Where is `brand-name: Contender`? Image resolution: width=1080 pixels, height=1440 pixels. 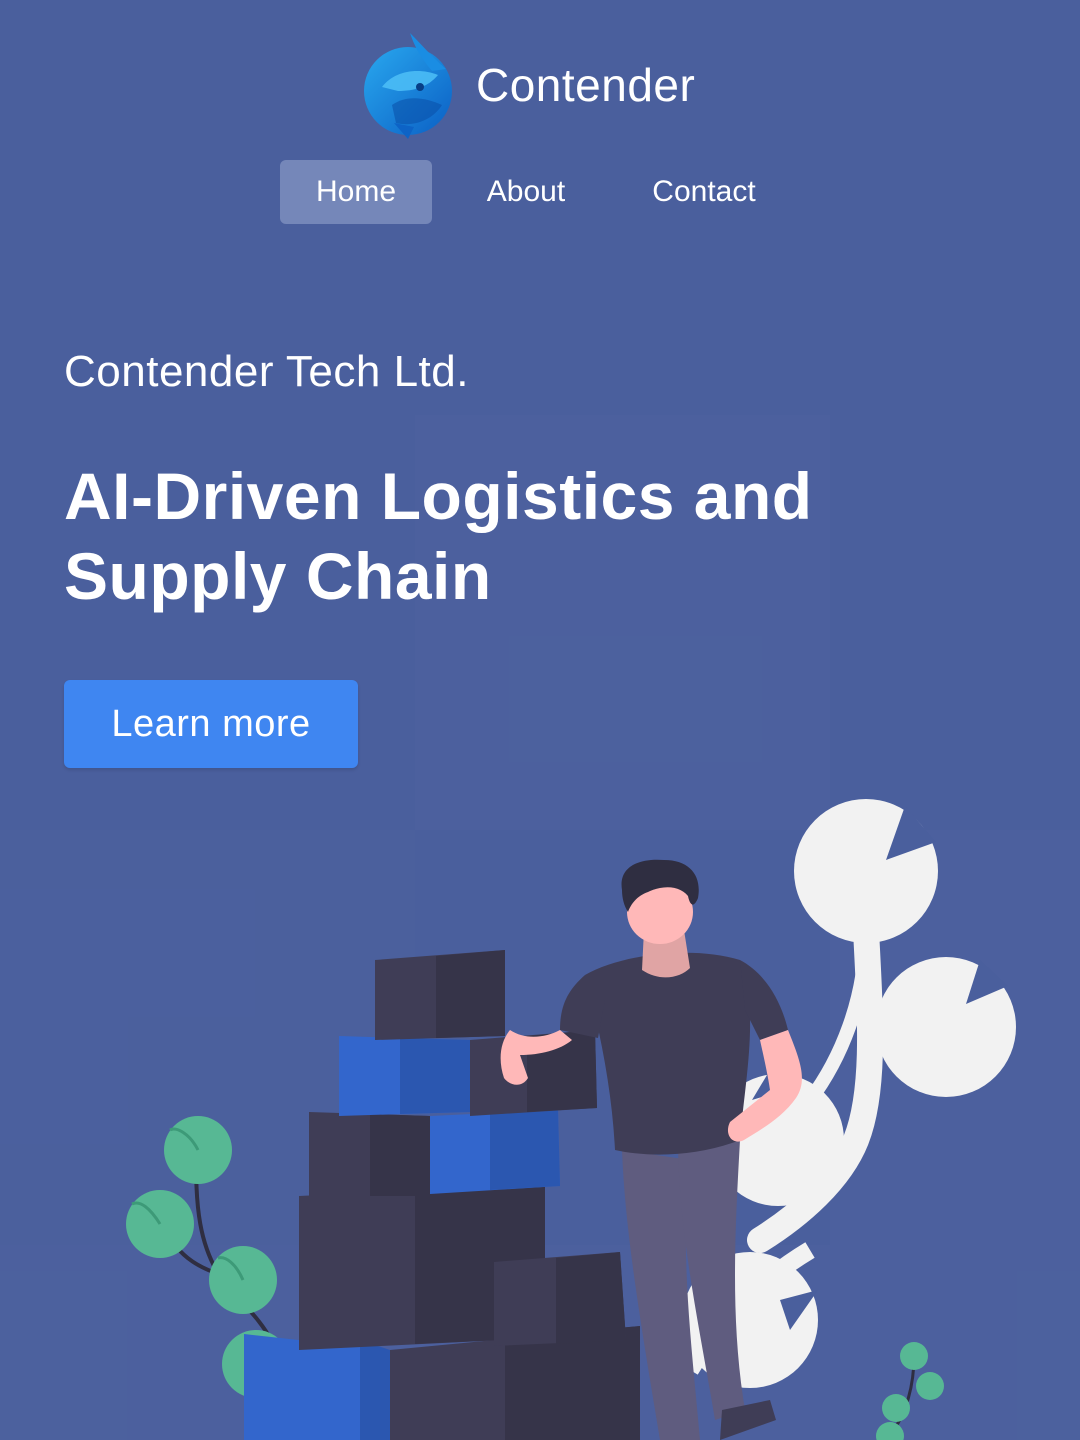
brand-name: Contender is located at coordinates (586, 85).